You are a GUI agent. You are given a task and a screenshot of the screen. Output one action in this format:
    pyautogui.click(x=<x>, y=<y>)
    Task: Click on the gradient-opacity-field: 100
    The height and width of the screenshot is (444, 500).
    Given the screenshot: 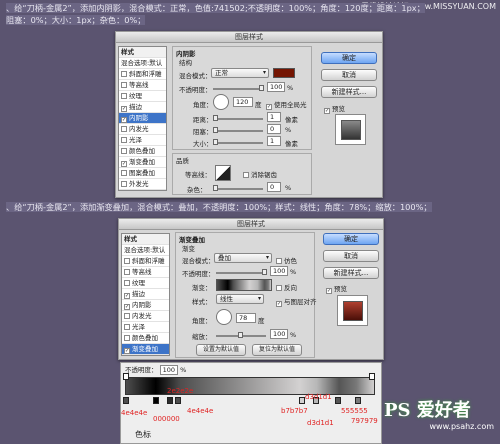 What is the action you would take?
    pyautogui.click(x=168, y=370)
    